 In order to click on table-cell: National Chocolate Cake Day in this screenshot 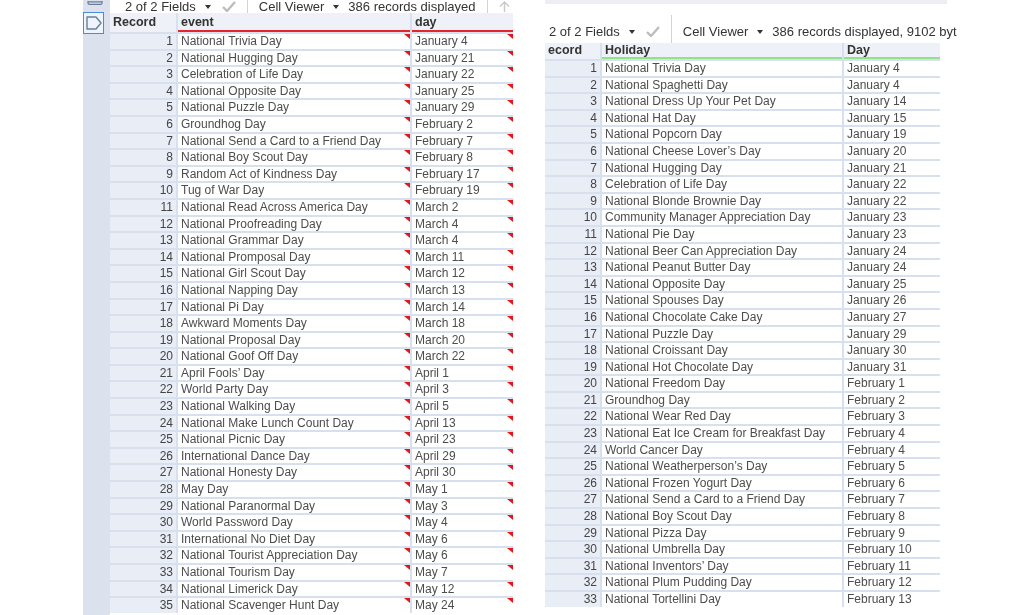, I will do `click(722, 317)`.